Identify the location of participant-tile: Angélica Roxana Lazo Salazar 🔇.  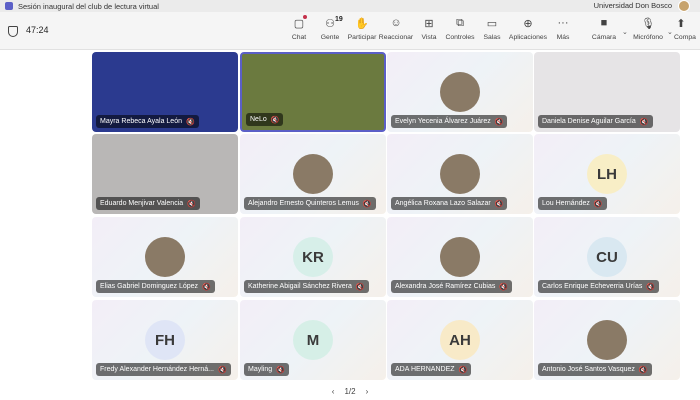
(460, 174).